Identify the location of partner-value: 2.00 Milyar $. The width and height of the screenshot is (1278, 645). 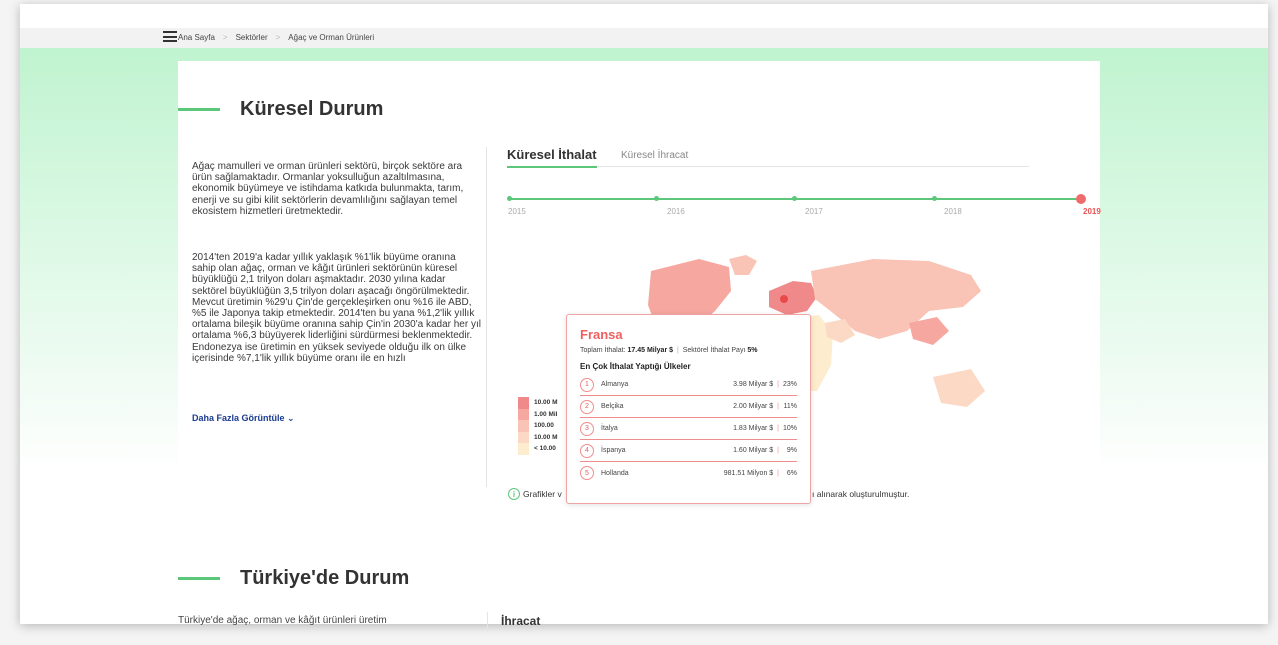
(753, 406).